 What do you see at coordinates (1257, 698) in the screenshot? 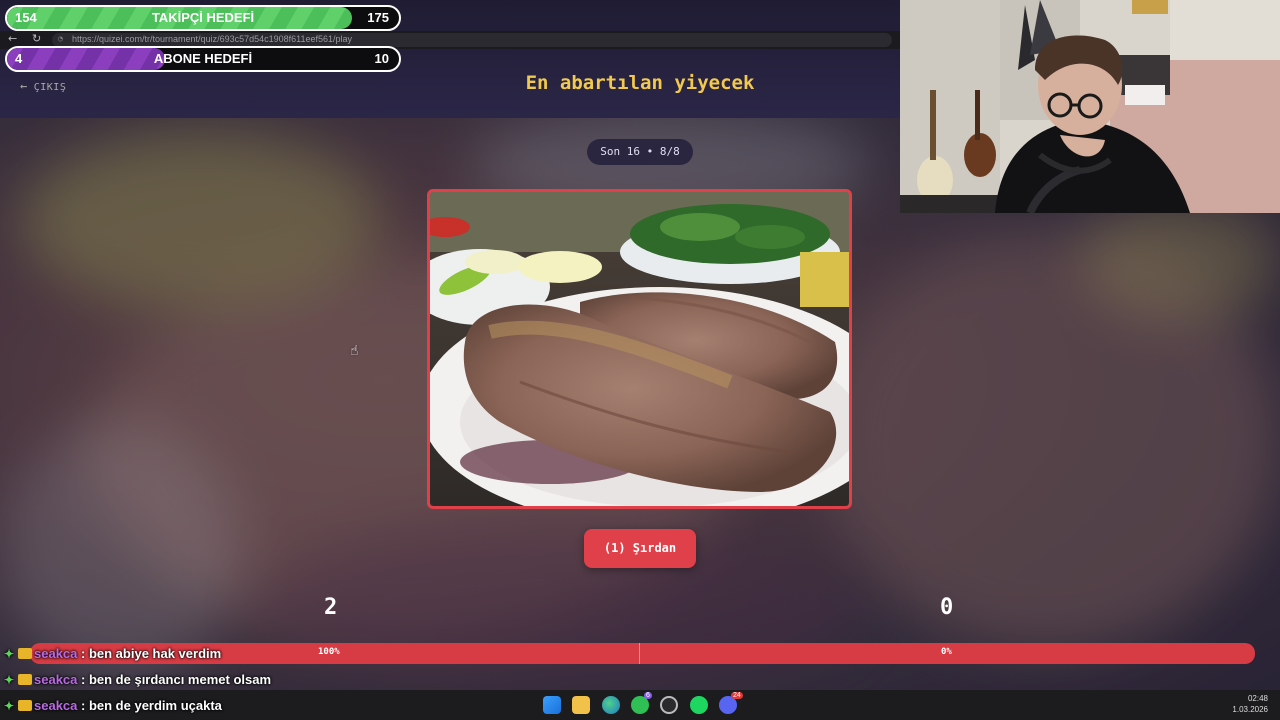
I see `clock-time: 02:48` at bounding box center [1257, 698].